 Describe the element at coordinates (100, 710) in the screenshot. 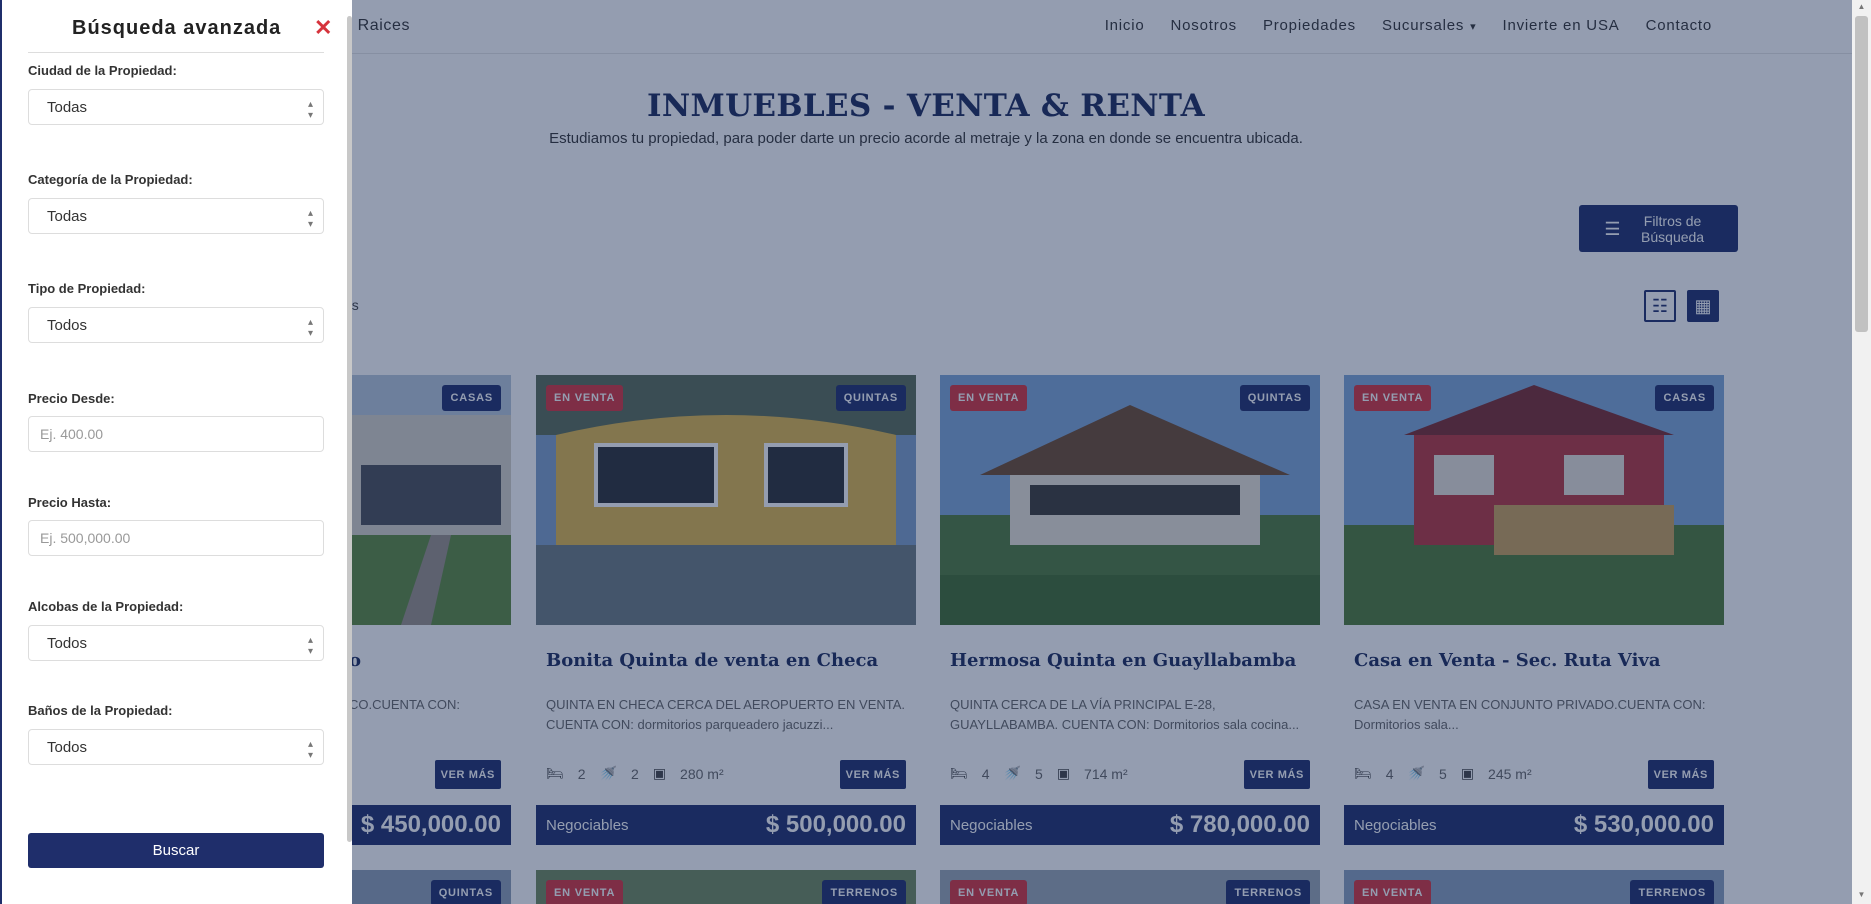

I see `banos-label: Baños de la Propiedad:` at that location.